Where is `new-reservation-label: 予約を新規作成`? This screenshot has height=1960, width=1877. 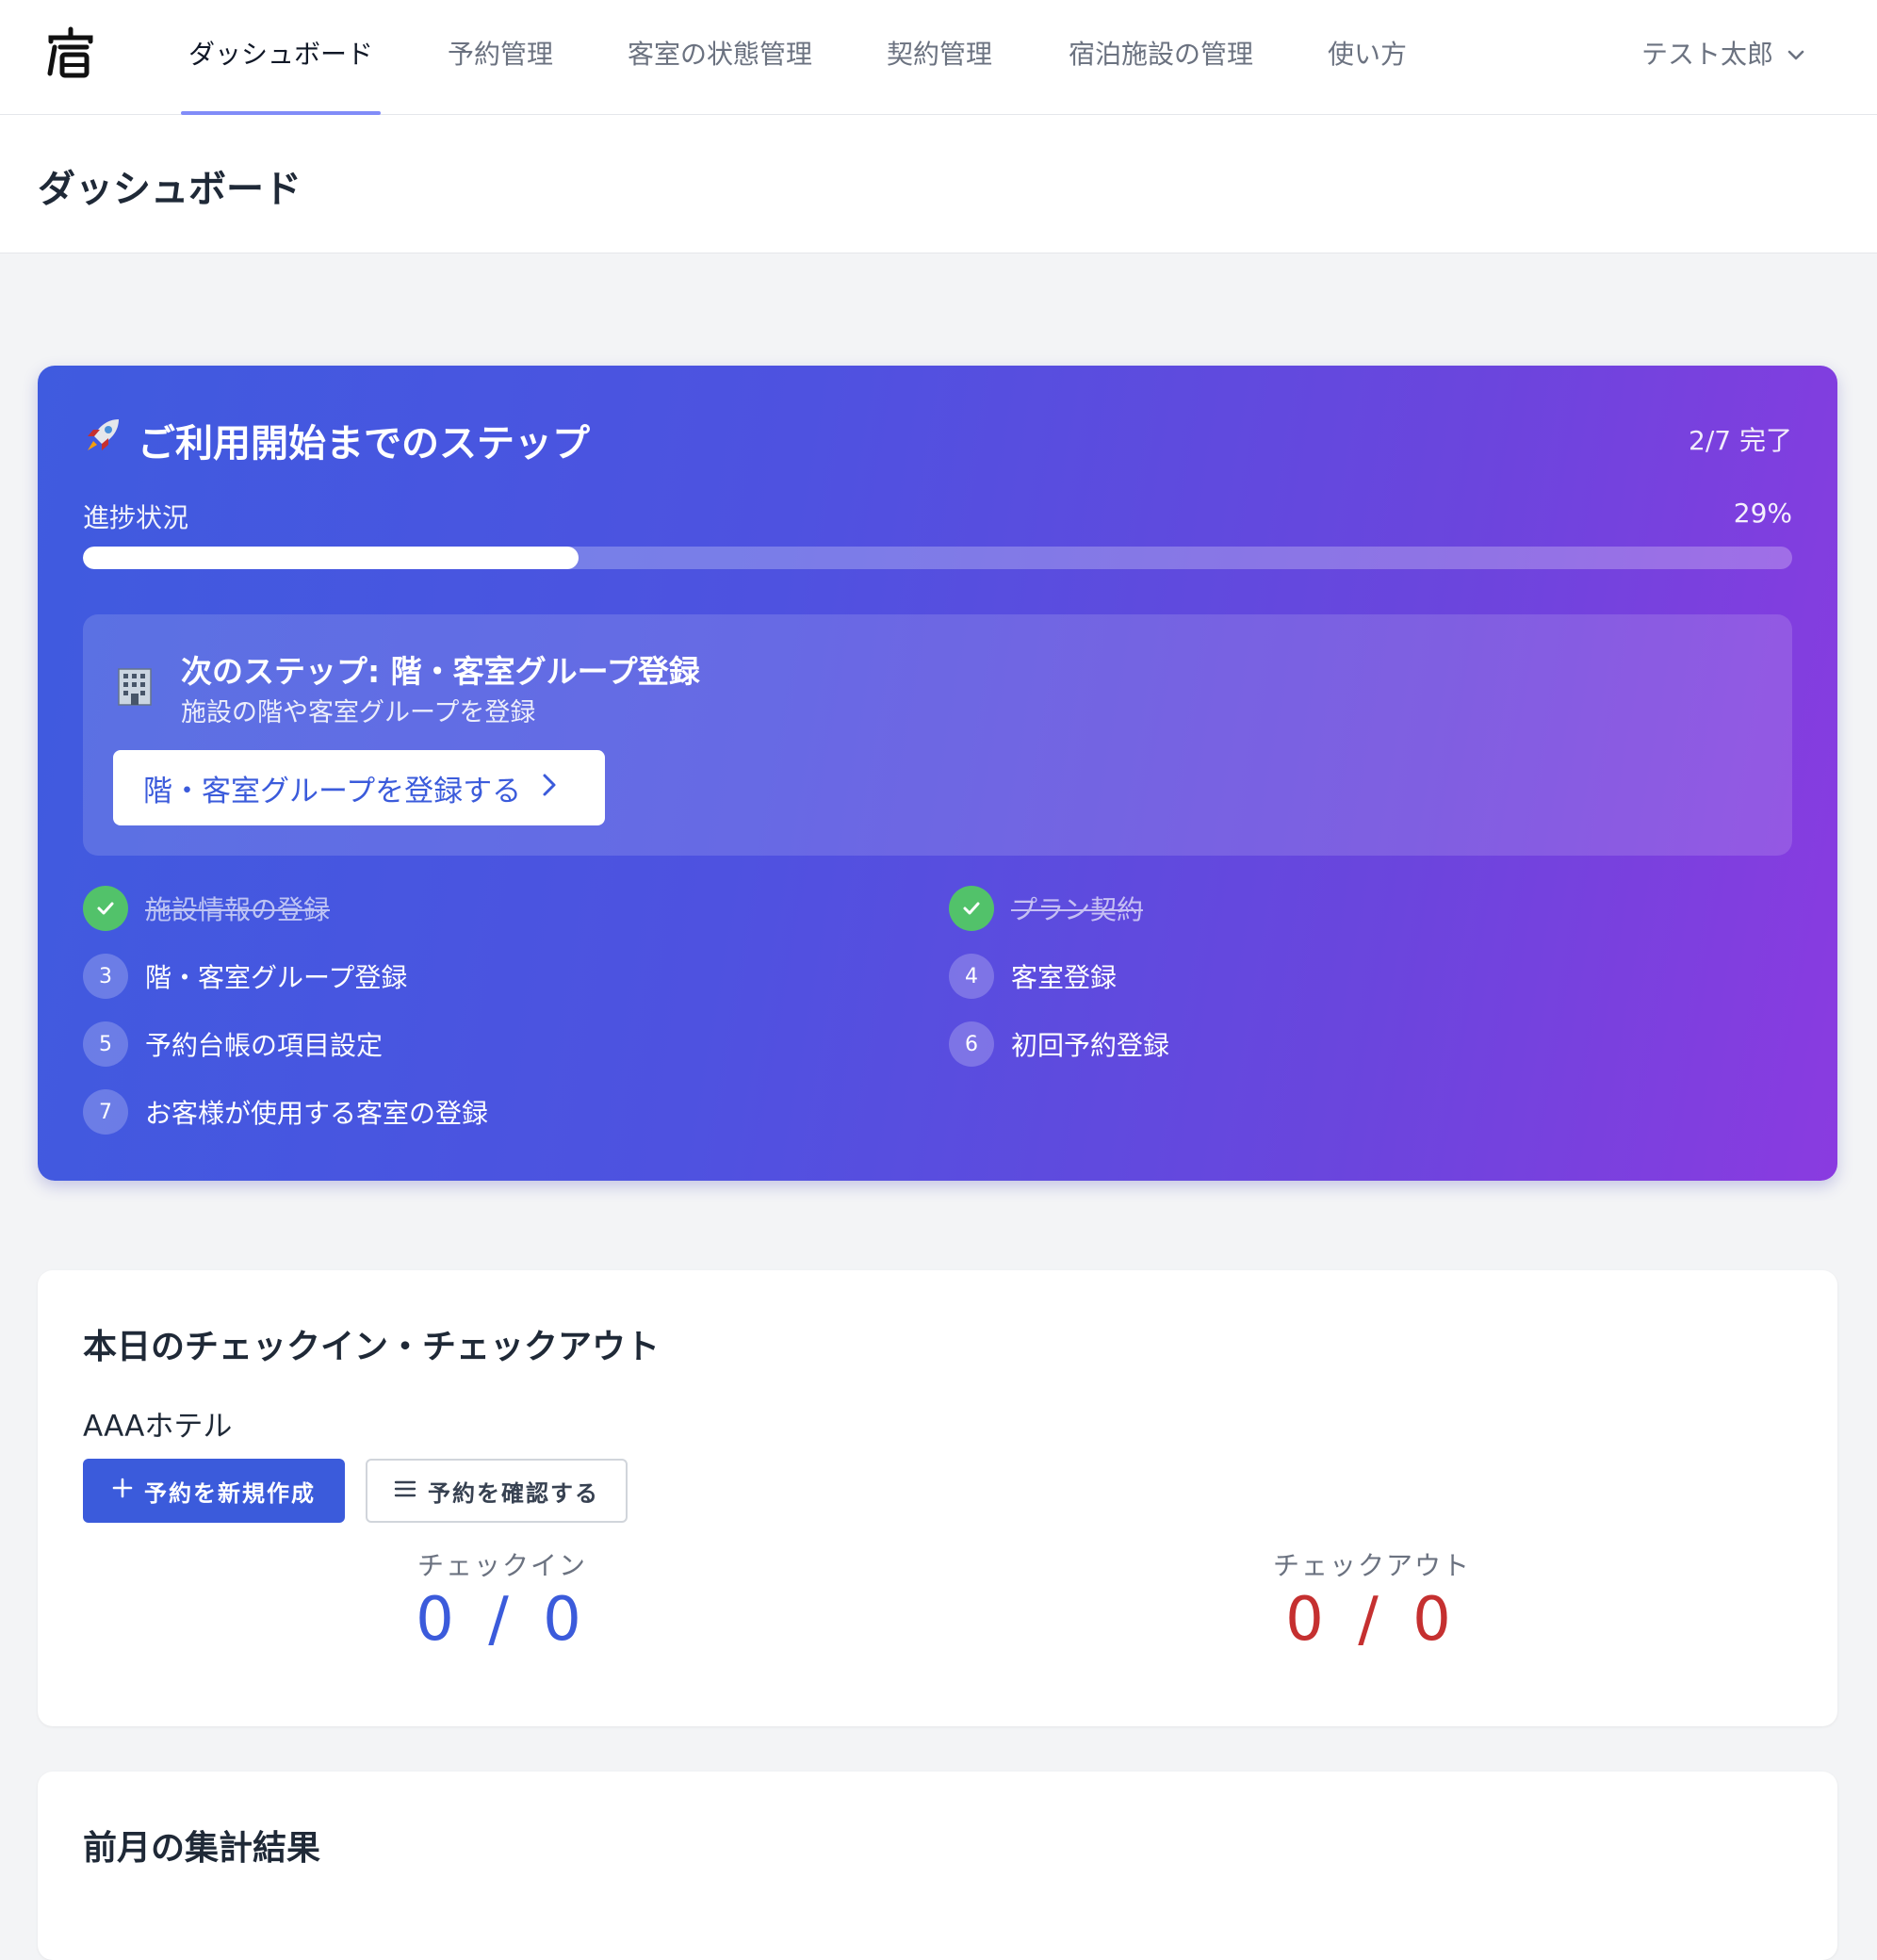 new-reservation-label: 予約を新規作成 is located at coordinates (230, 1493).